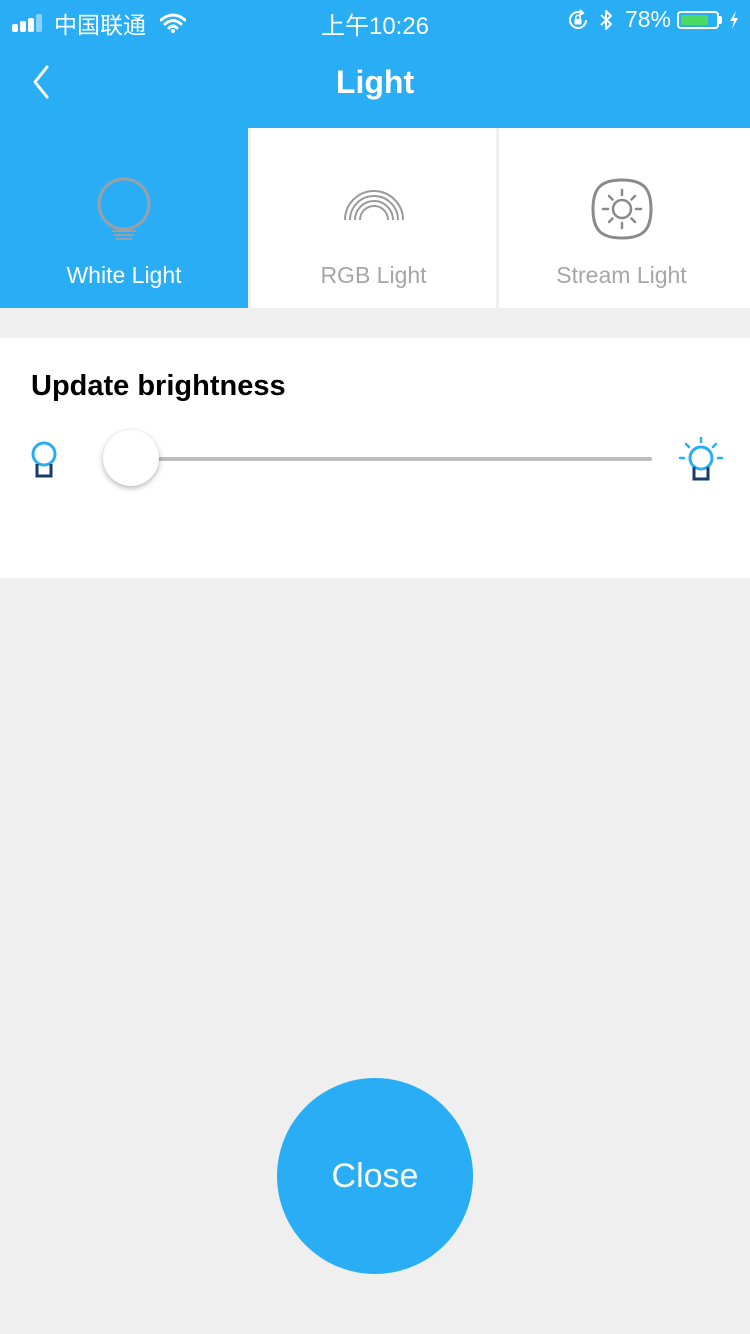 The image size is (750, 1334). Describe the element at coordinates (124, 275) in the screenshot. I see `tab-label: White Light` at that location.